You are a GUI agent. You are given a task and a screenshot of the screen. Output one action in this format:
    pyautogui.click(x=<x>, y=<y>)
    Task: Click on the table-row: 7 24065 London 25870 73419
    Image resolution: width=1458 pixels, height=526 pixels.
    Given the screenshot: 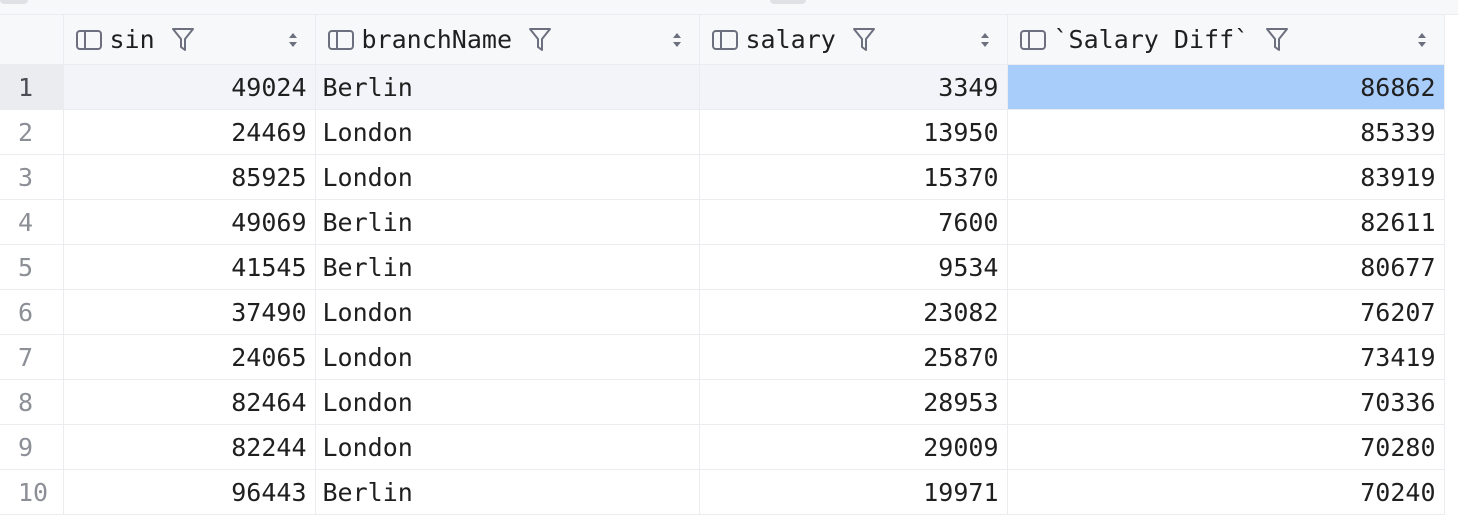 What is the action you would take?
    pyautogui.click(x=722, y=357)
    